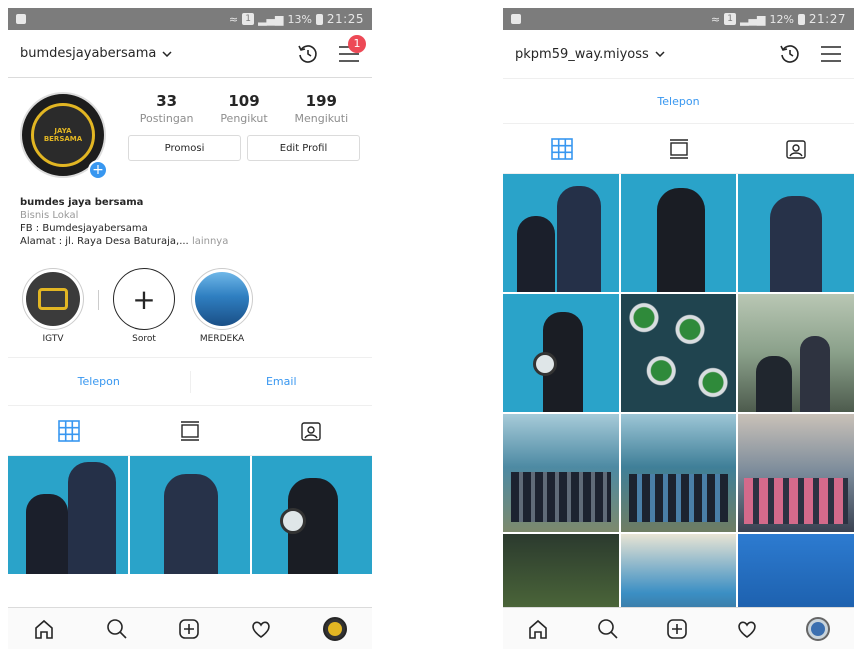  I want to click on following-label: Mengikuti, so click(321, 118).